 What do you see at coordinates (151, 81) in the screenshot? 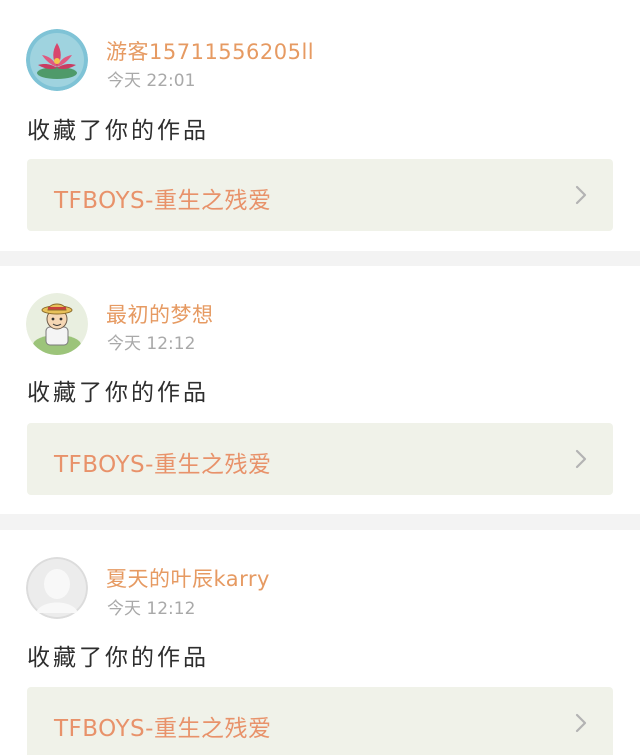
I see `timestamp: 今天 22:01` at bounding box center [151, 81].